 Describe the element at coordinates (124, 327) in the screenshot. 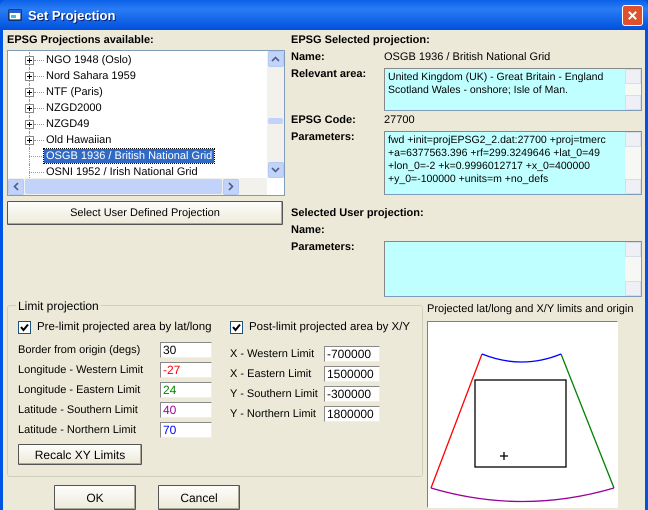

I see `checkbox-label: Pre-limit projected area by lat/long` at that location.